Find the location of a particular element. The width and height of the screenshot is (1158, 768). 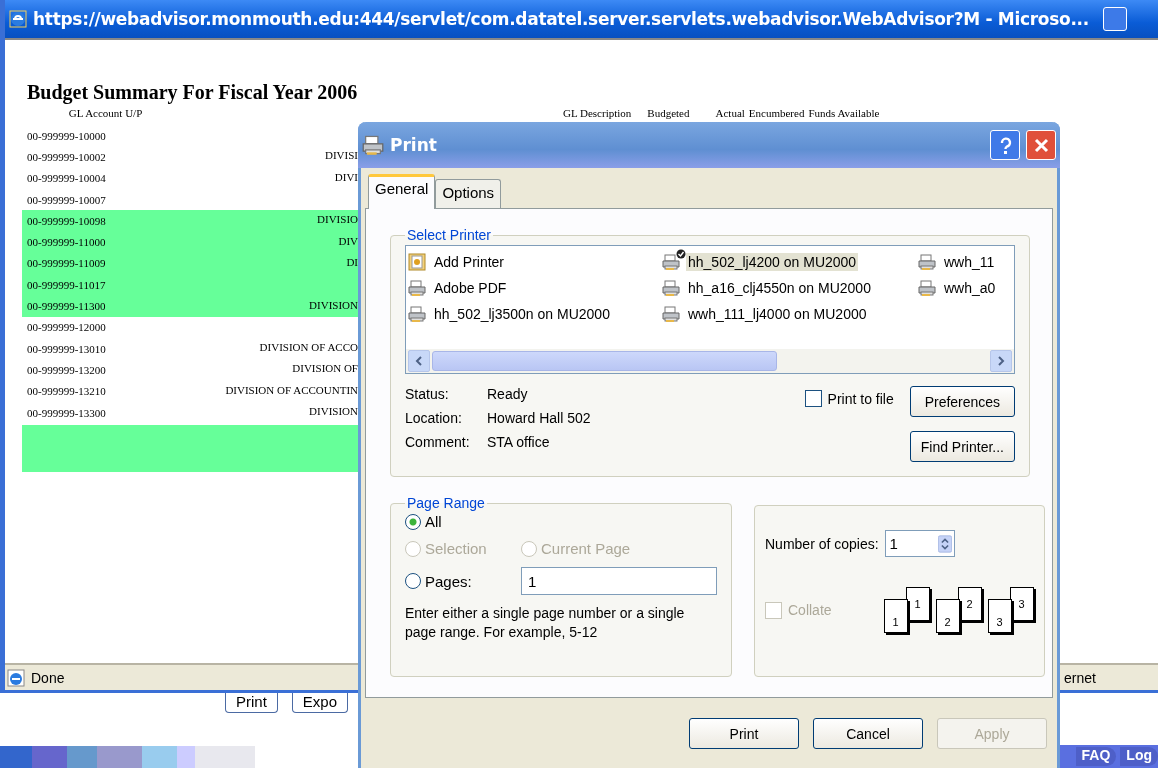

spin-arrows-icon is located at coordinates (944, 543).